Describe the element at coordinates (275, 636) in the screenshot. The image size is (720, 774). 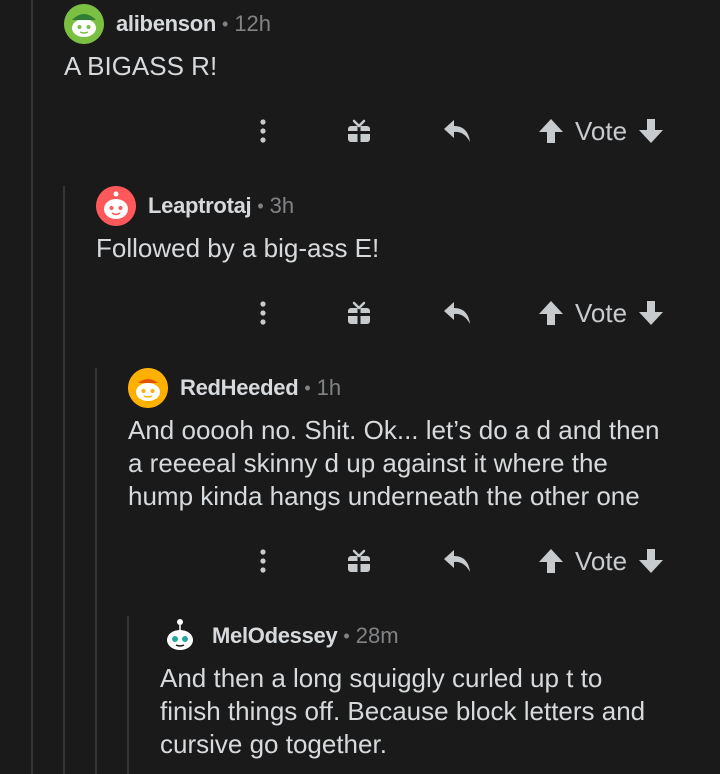
I see `author-name: MelOdessey` at that location.